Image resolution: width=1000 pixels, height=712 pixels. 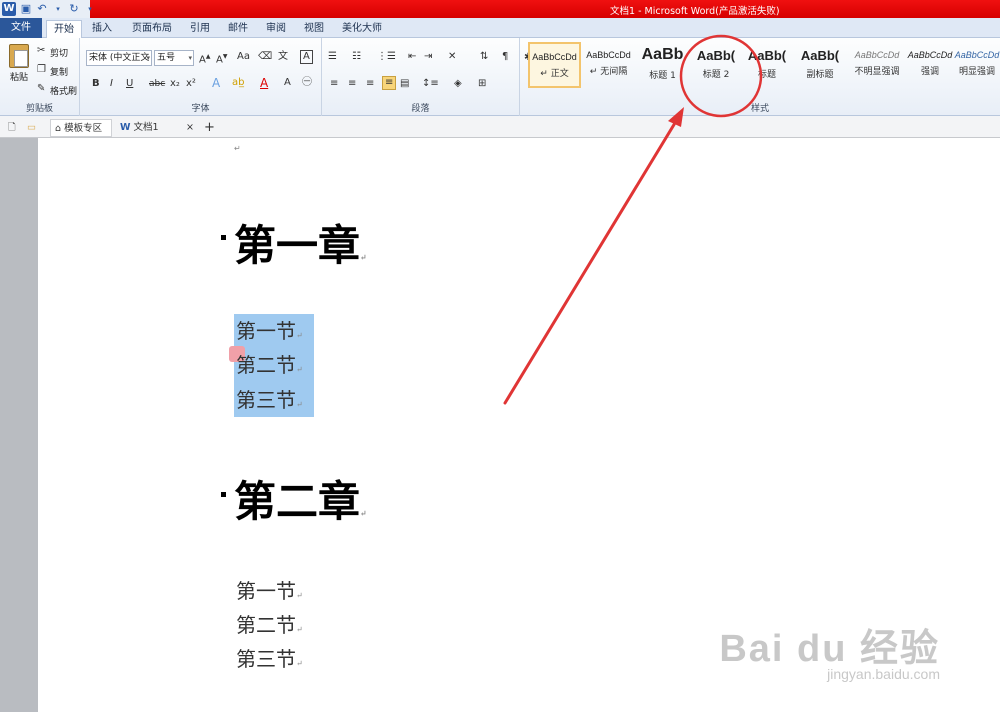 I want to click on watermark-brand: Bai du 经验, so click(x=829, y=649).